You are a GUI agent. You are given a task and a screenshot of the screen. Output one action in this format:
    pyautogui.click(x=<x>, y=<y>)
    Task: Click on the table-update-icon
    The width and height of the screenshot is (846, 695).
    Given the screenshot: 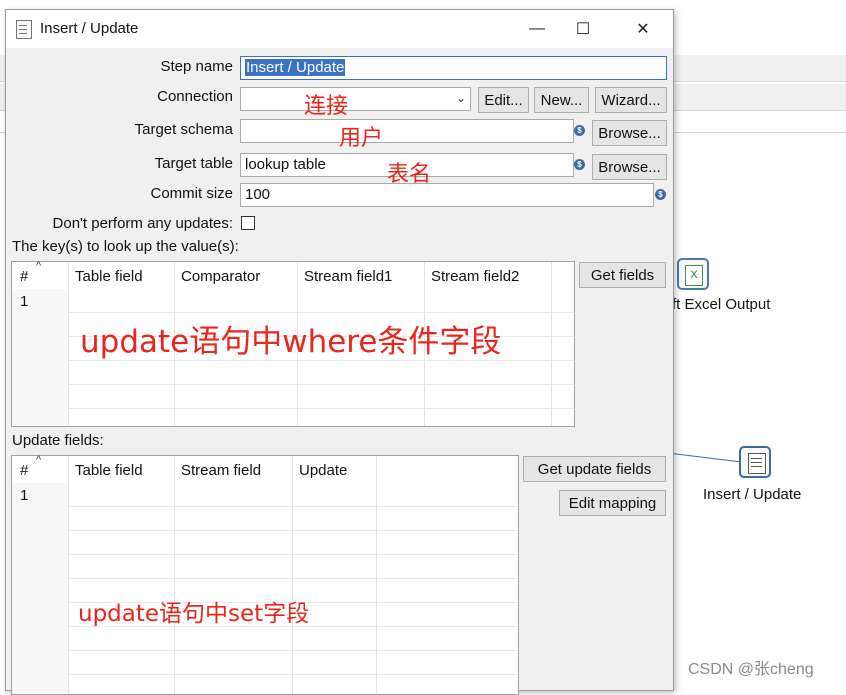 What is the action you would take?
    pyautogui.click(x=757, y=463)
    